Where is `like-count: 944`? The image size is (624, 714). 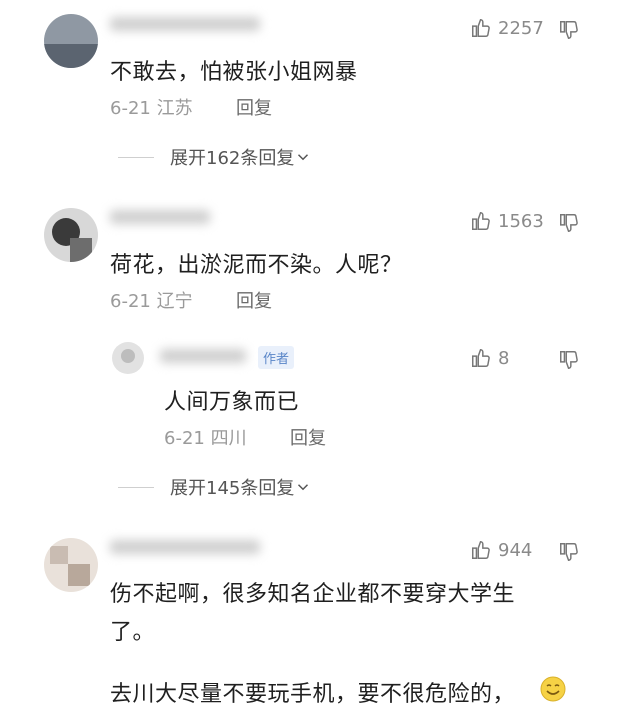
like-count: 944 is located at coordinates (515, 550).